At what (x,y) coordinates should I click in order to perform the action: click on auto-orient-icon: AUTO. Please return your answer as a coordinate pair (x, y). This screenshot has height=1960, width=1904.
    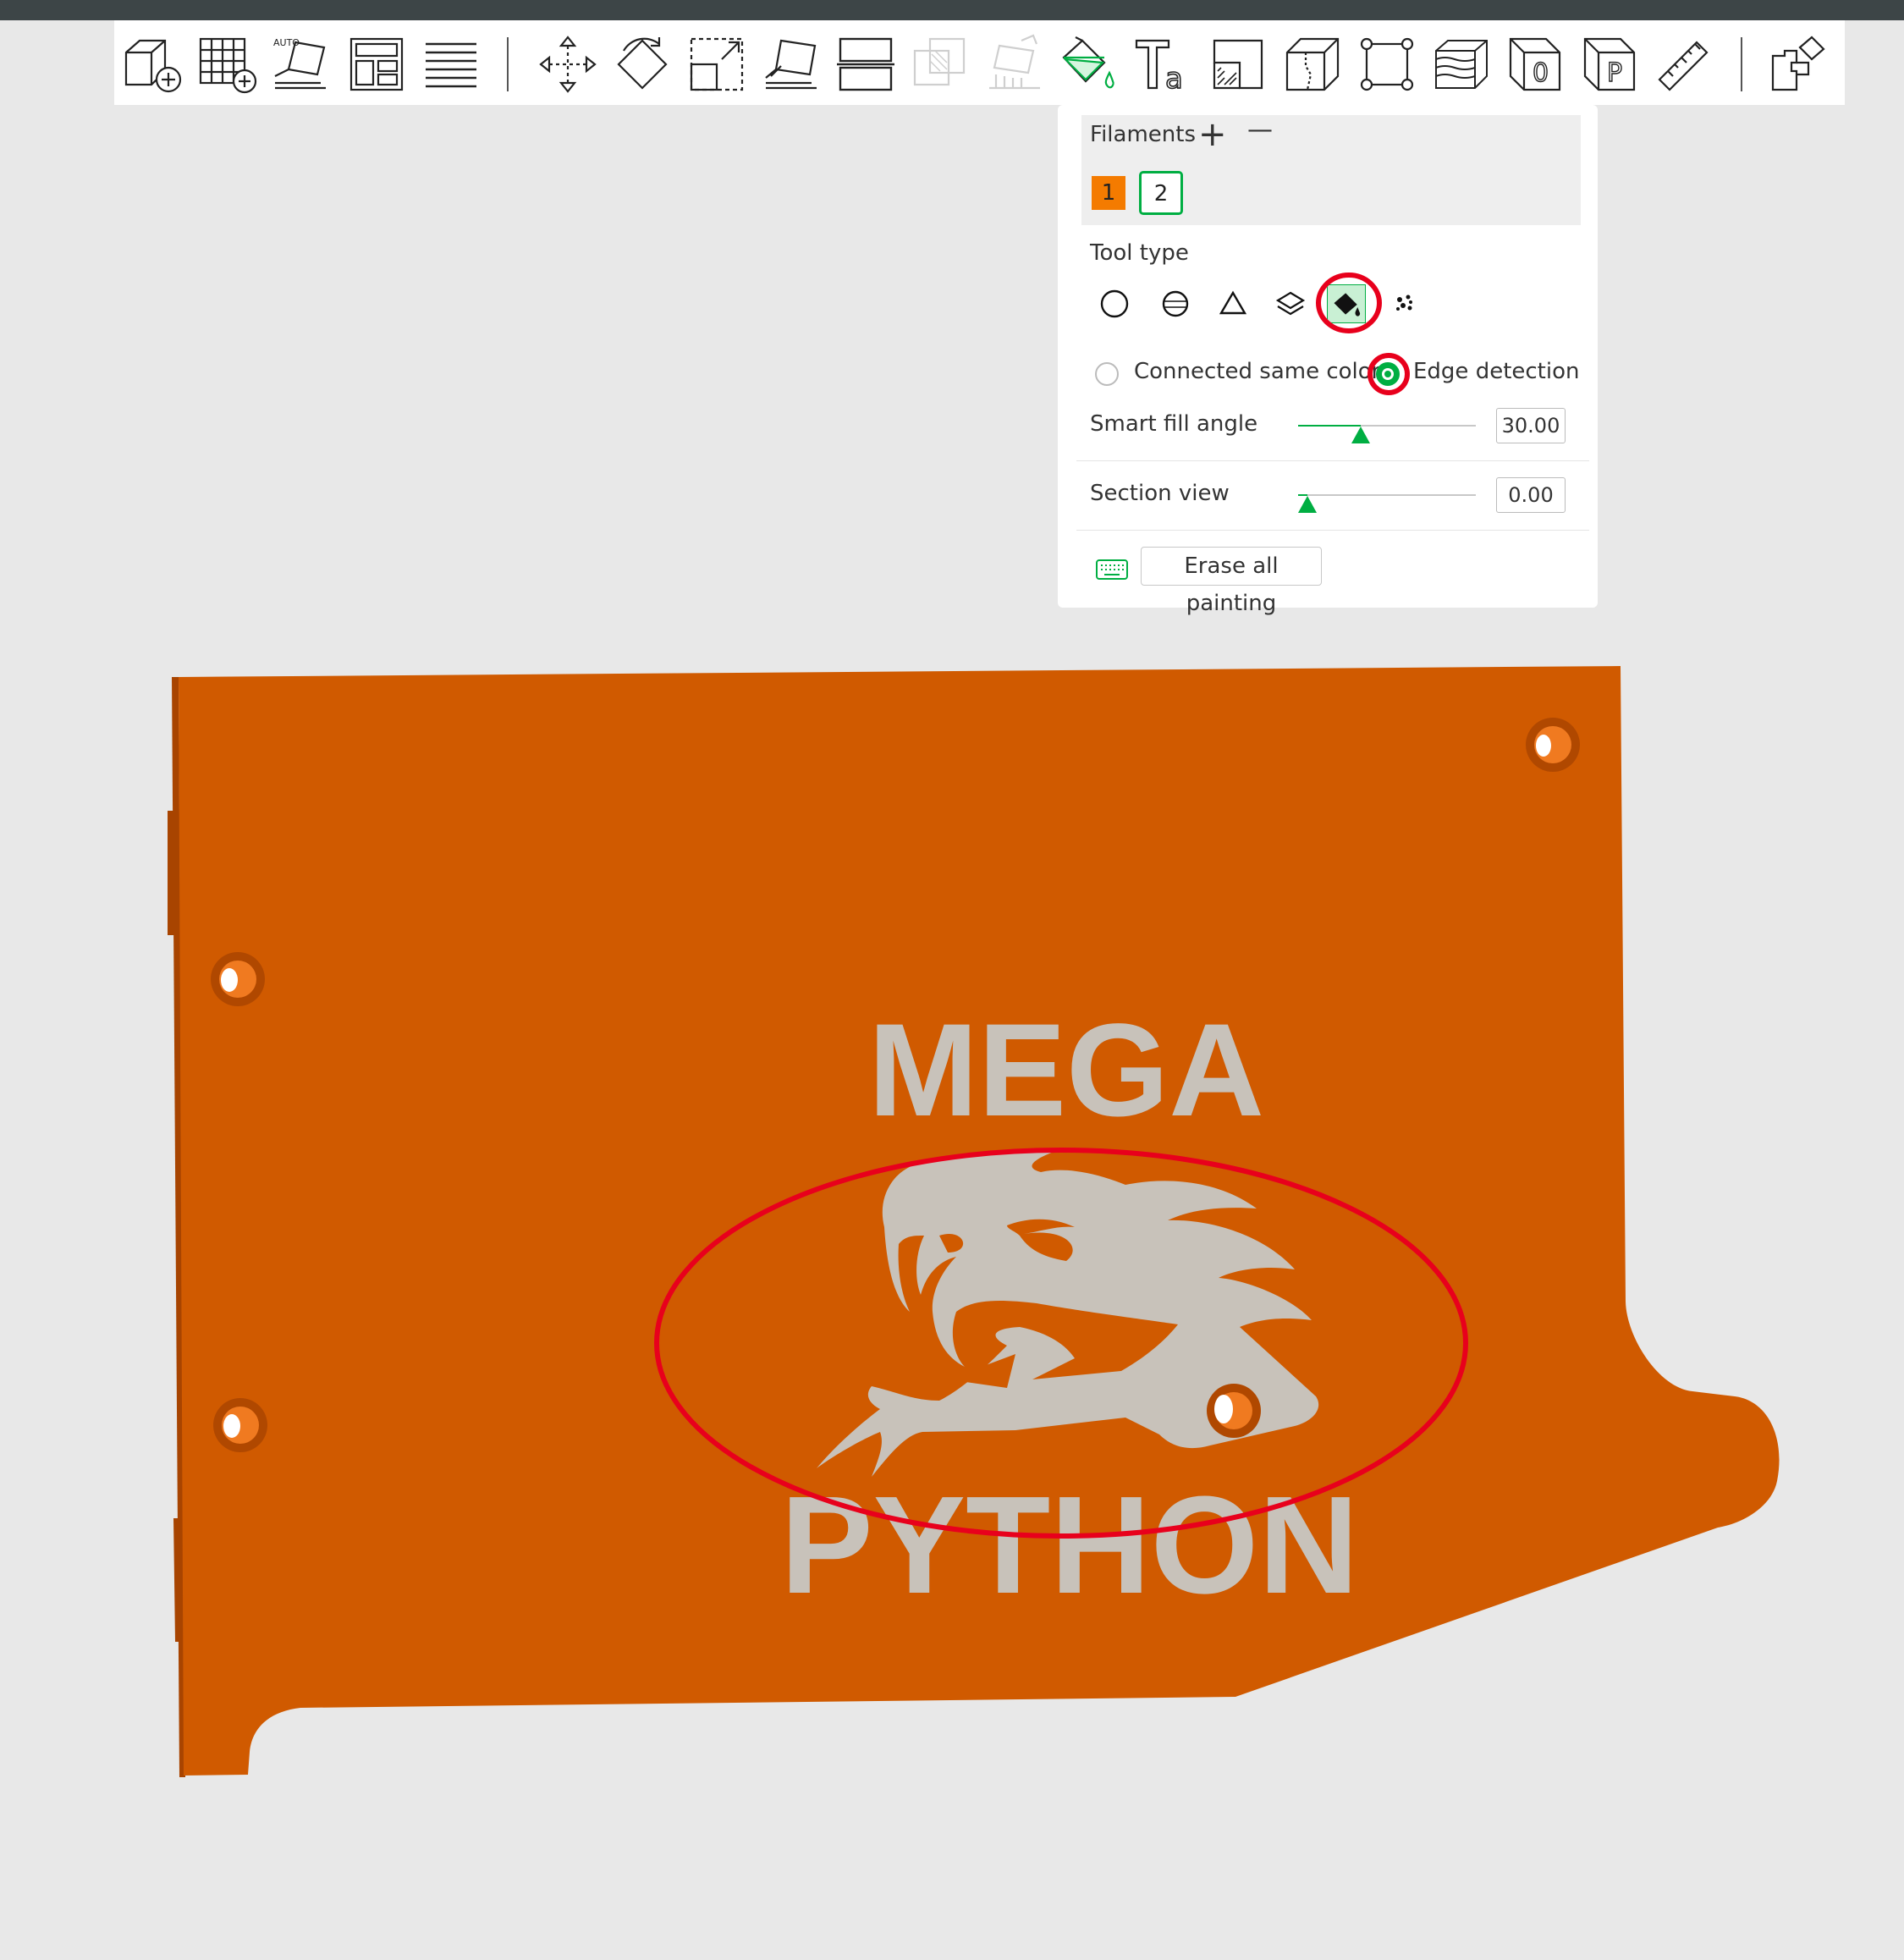
    Looking at the image, I should click on (302, 64).